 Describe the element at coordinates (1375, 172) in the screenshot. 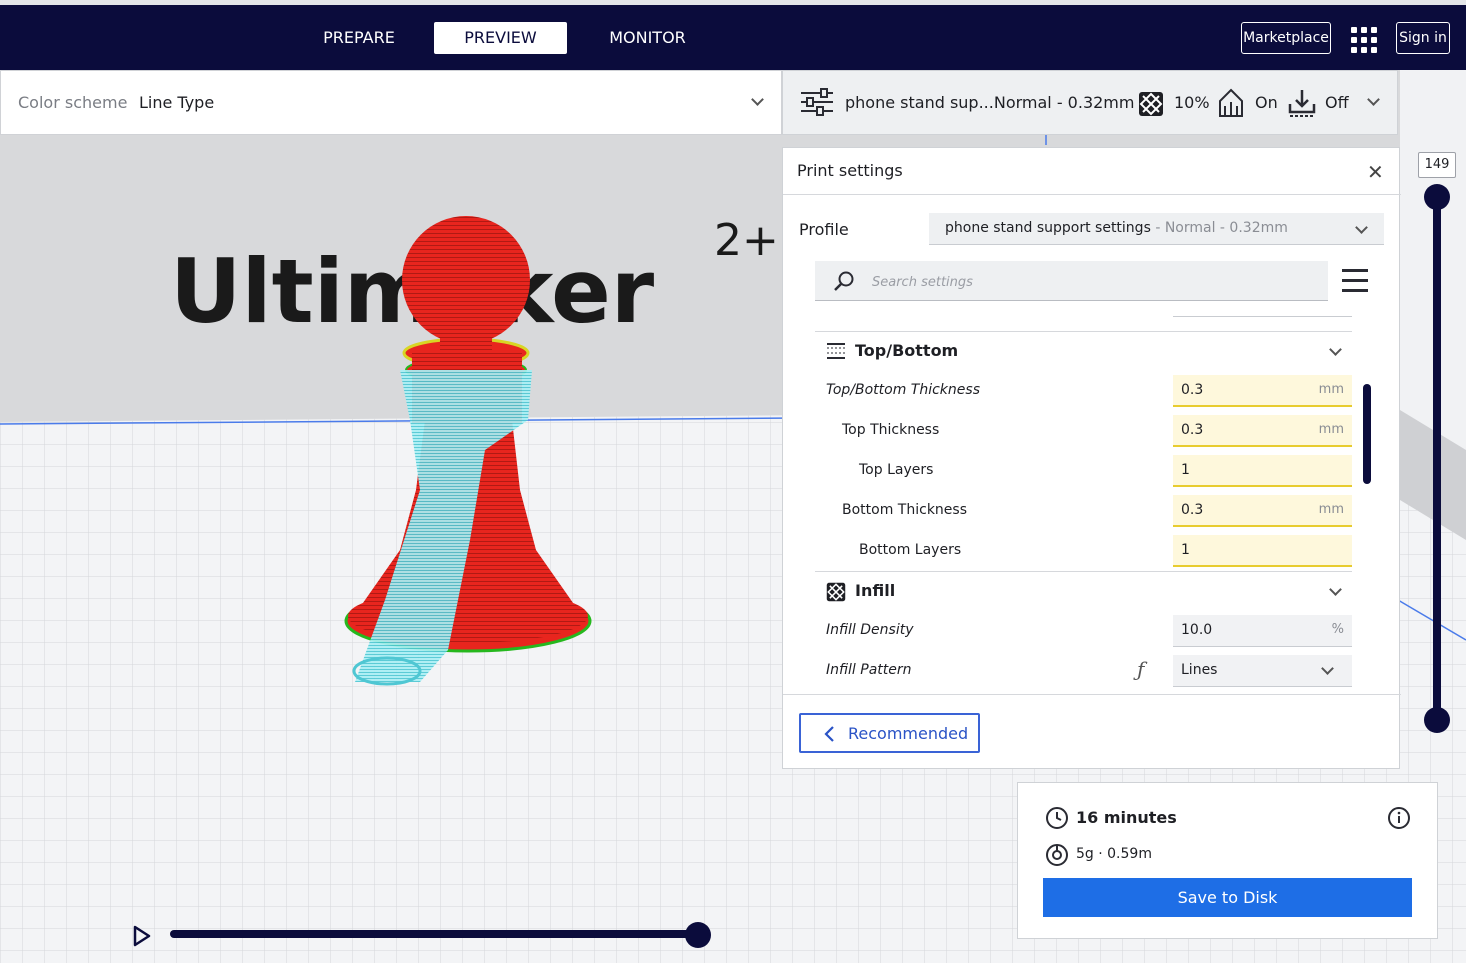

I see `close-icon: ✕` at that location.